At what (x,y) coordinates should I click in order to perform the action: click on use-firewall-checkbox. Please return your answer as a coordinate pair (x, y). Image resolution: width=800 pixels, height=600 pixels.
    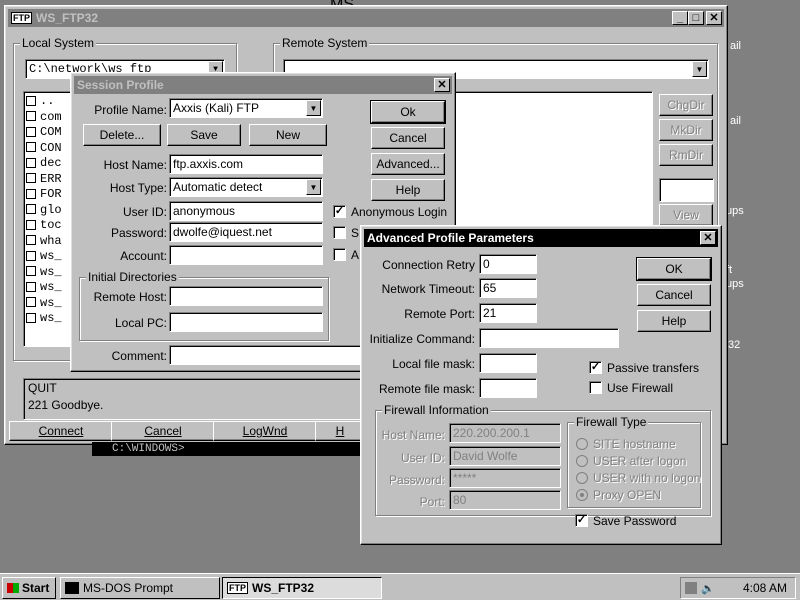
    Looking at the image, I should click on (595, 387).